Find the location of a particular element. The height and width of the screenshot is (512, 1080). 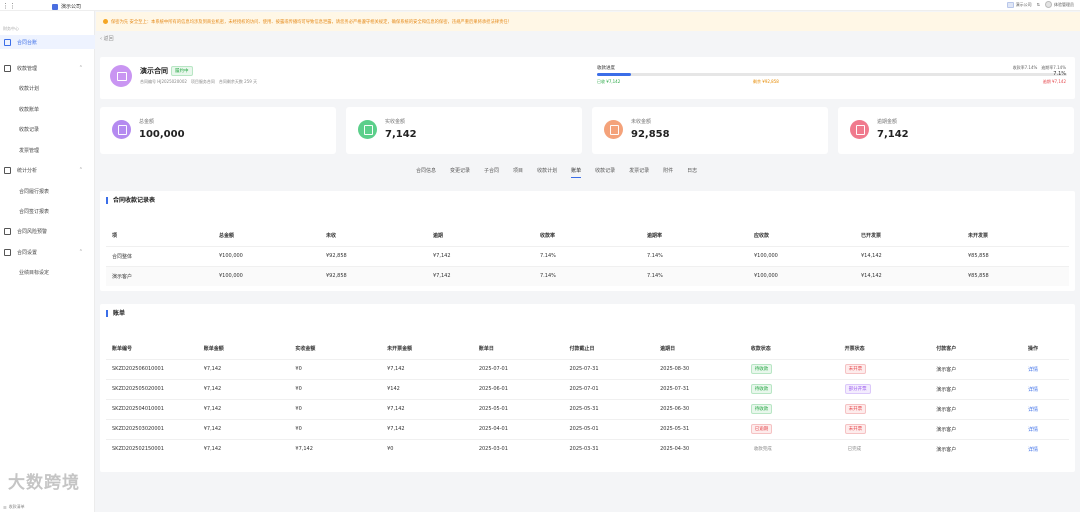

column-header: 操作 is located at coordinates (1045, 349).